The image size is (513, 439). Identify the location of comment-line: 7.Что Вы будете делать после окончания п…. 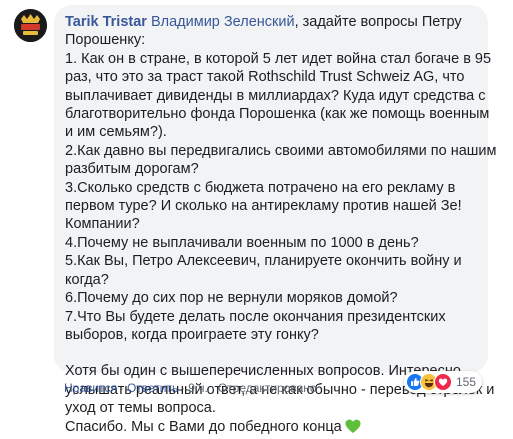
(255, 316).